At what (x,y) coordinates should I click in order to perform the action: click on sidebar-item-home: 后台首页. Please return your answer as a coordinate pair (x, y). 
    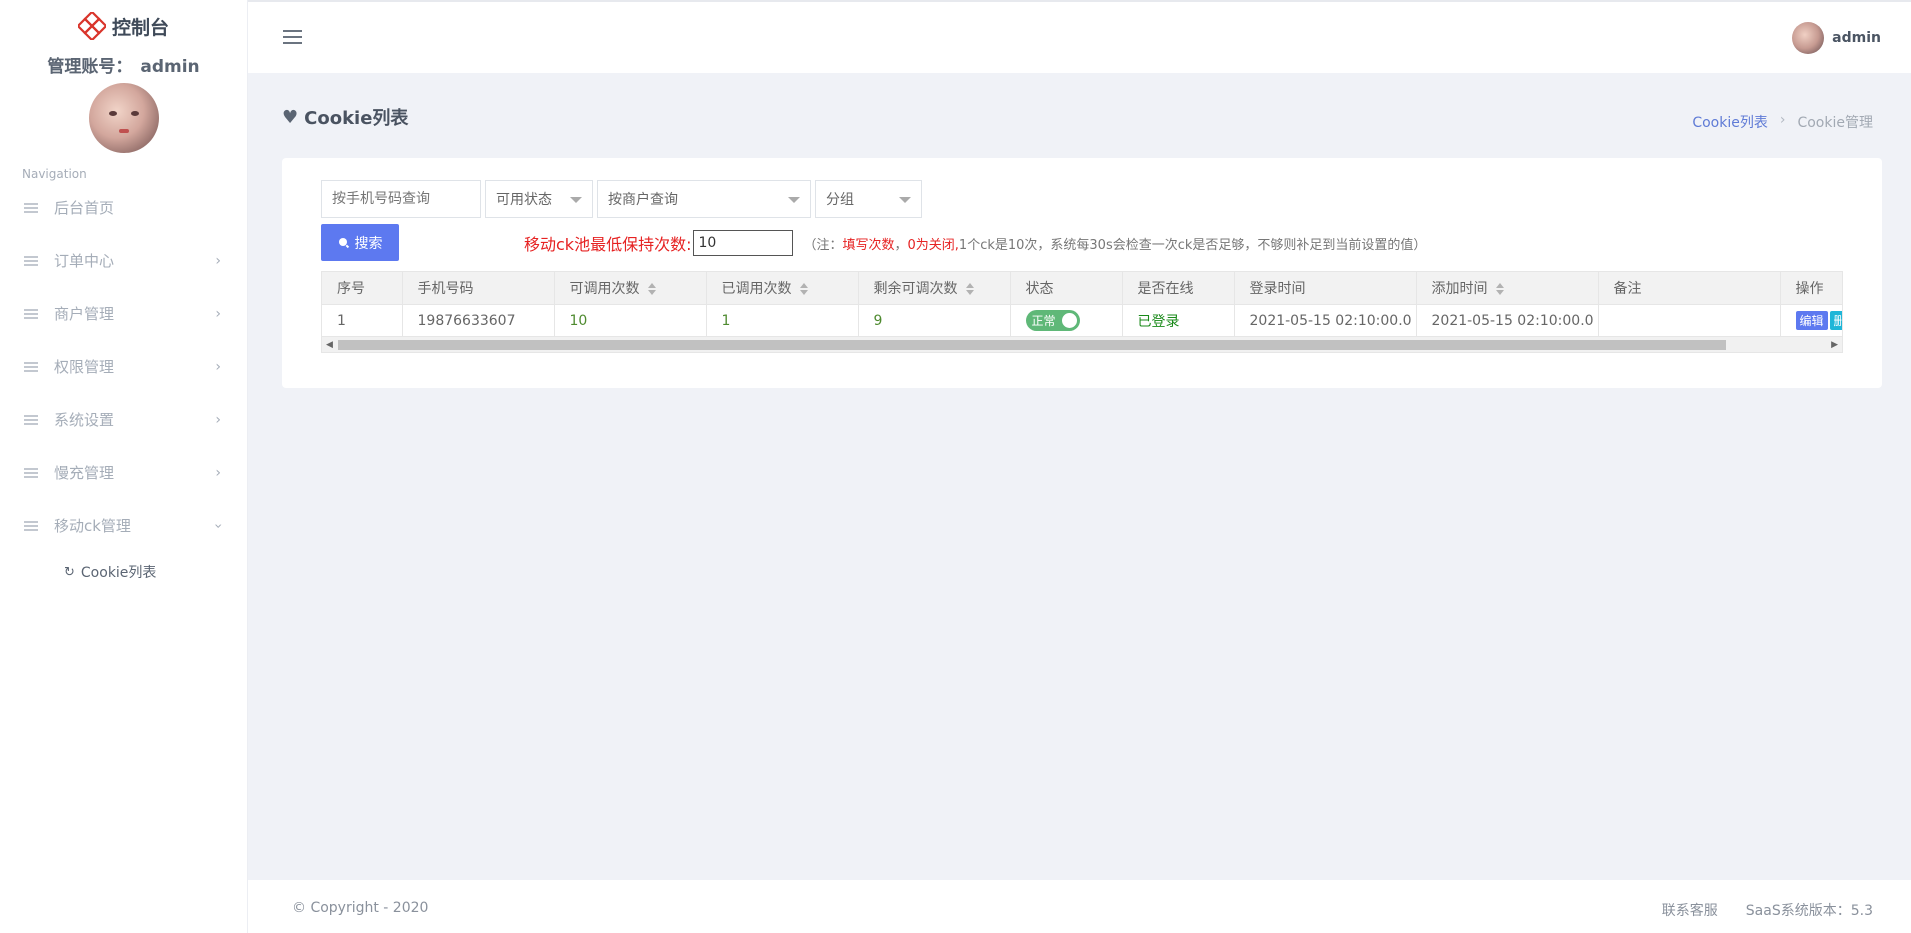
    Looking at the image, I should click on (123, 207).